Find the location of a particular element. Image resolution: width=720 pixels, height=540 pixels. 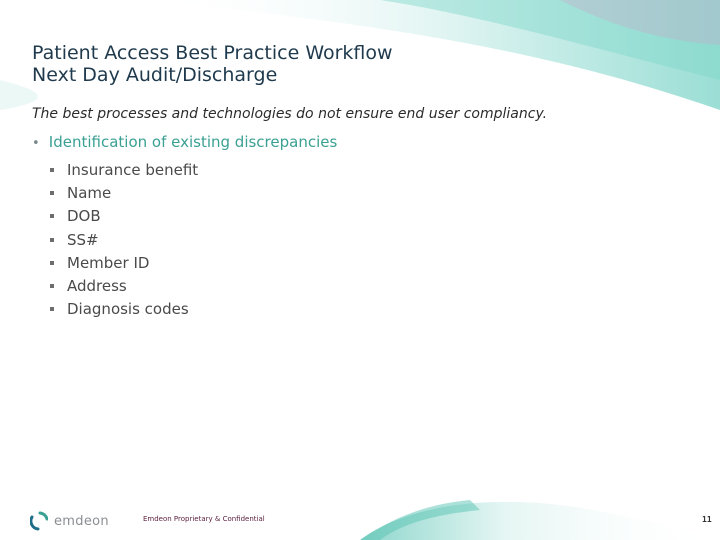

sub-bullet-item: Diagnosis codes is located at coordinates (124, 309).